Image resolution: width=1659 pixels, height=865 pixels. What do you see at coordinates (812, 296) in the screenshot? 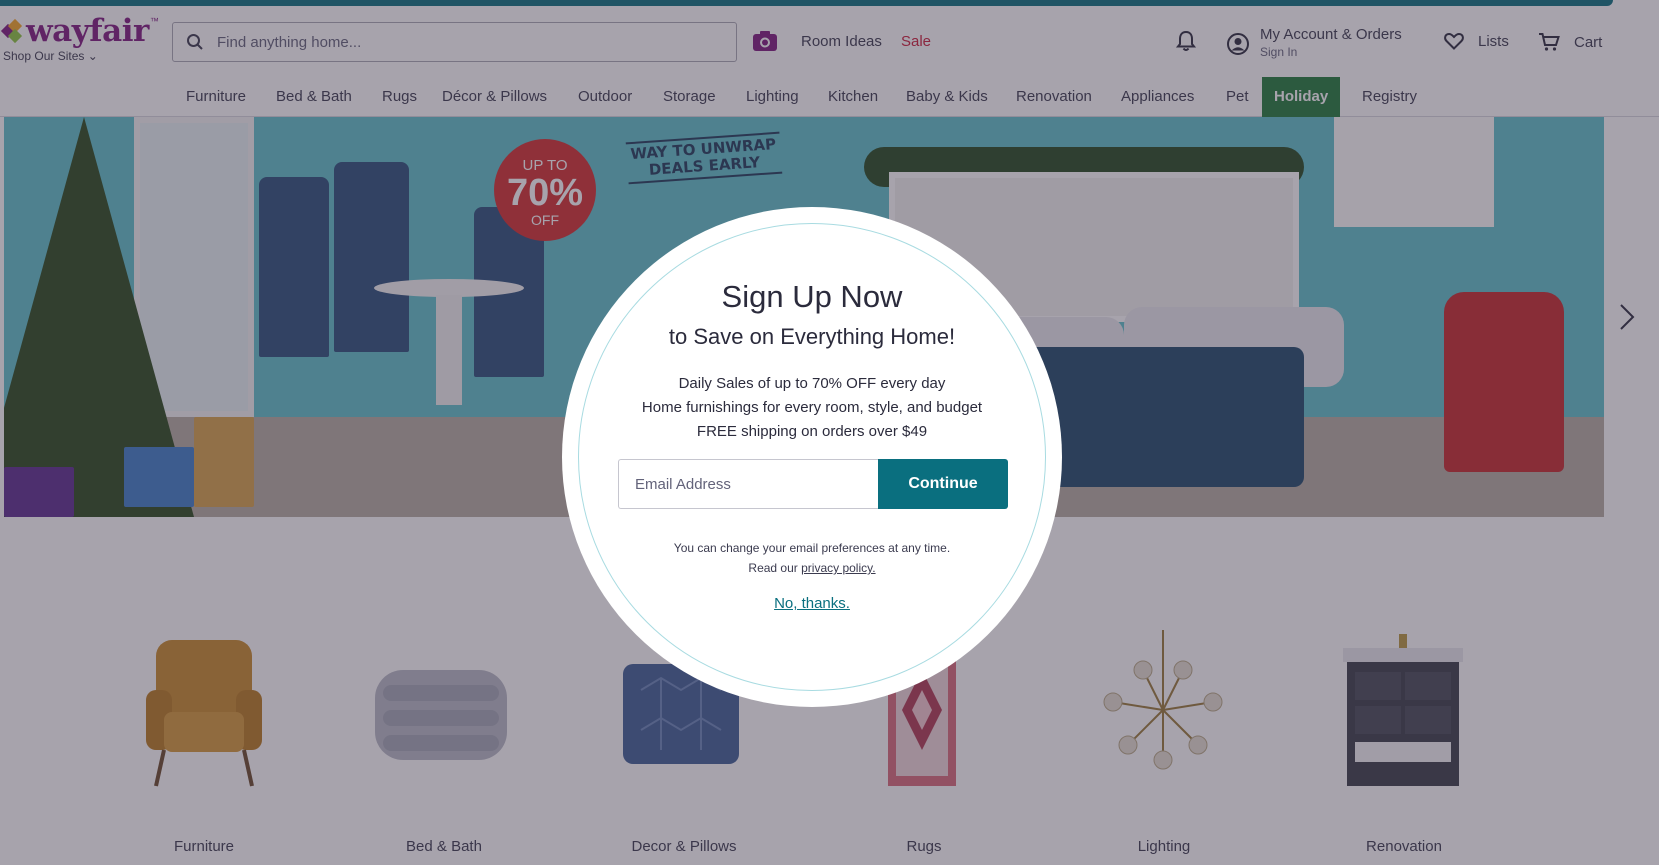
I see `modal-title: Sign Up Now` at bounding box center [812, 296].